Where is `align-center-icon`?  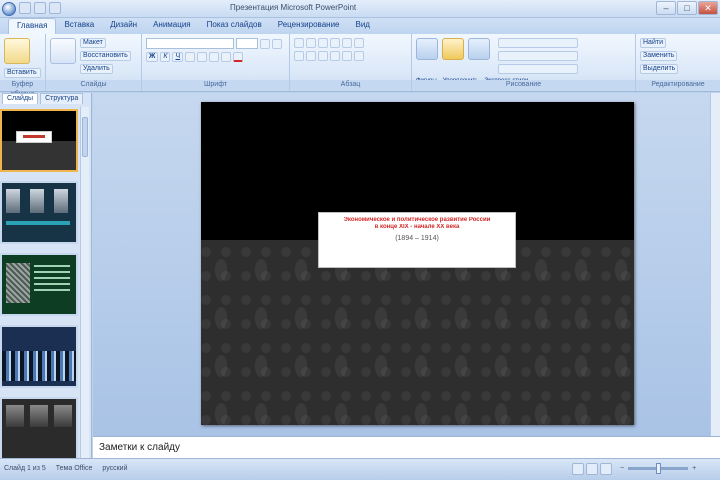 align-center-icon is located at coordinates (311, 56).